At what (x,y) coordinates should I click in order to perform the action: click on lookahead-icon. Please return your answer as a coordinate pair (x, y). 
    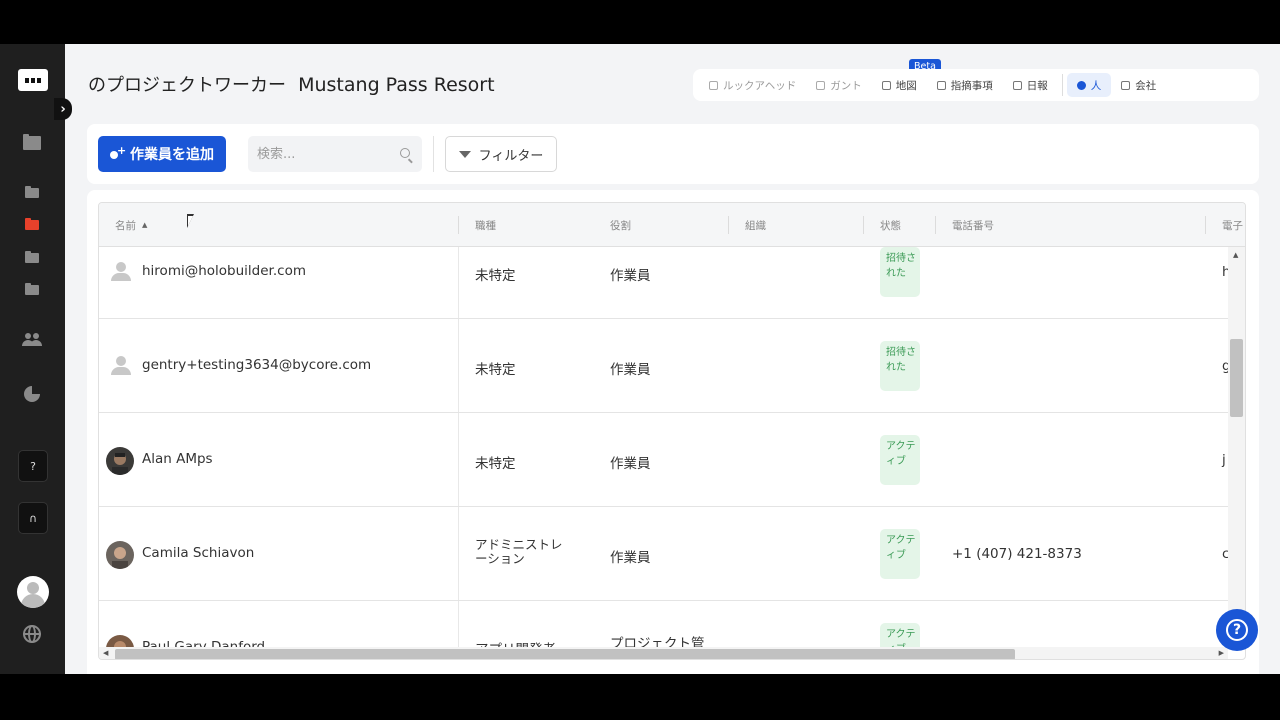
    Looking at the image, I should click on (713, 85).